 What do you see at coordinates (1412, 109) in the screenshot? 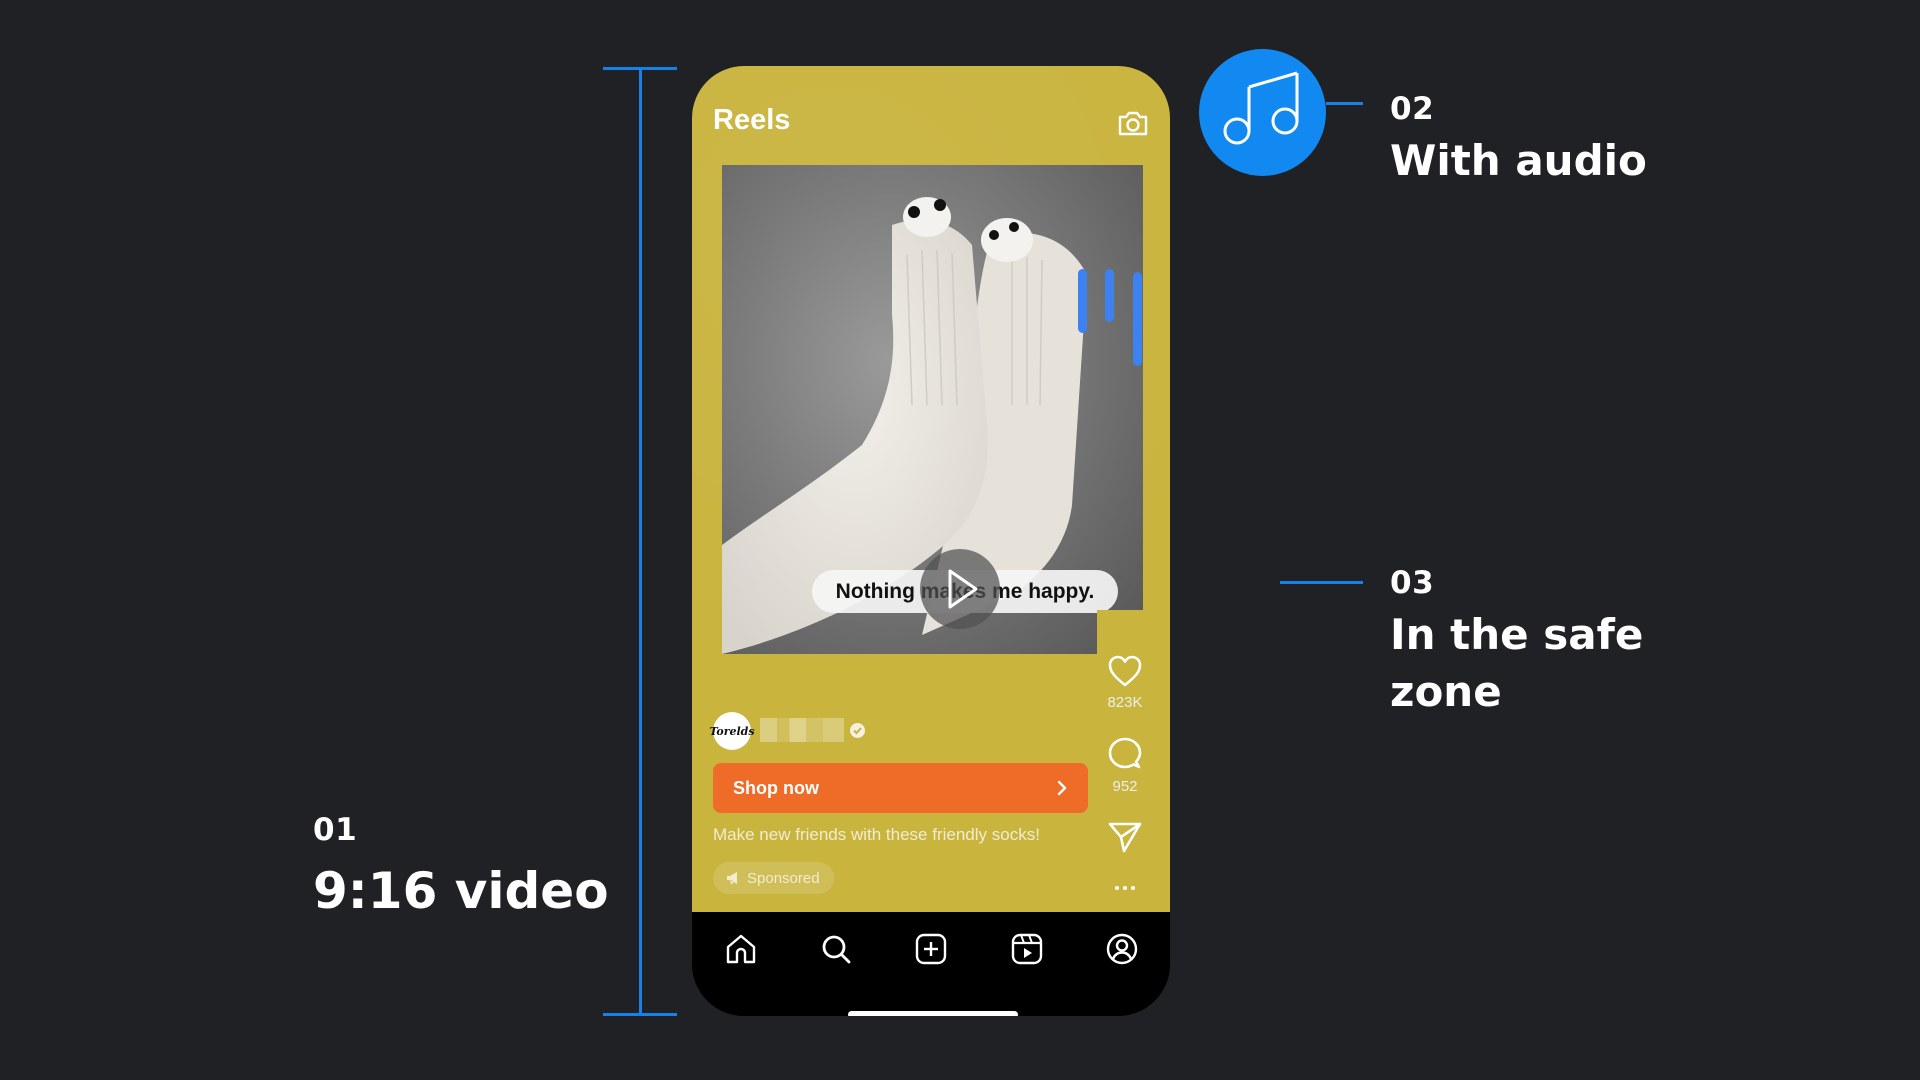
I see `annotation-02-number: 02` at bounding box center [1412, 109].